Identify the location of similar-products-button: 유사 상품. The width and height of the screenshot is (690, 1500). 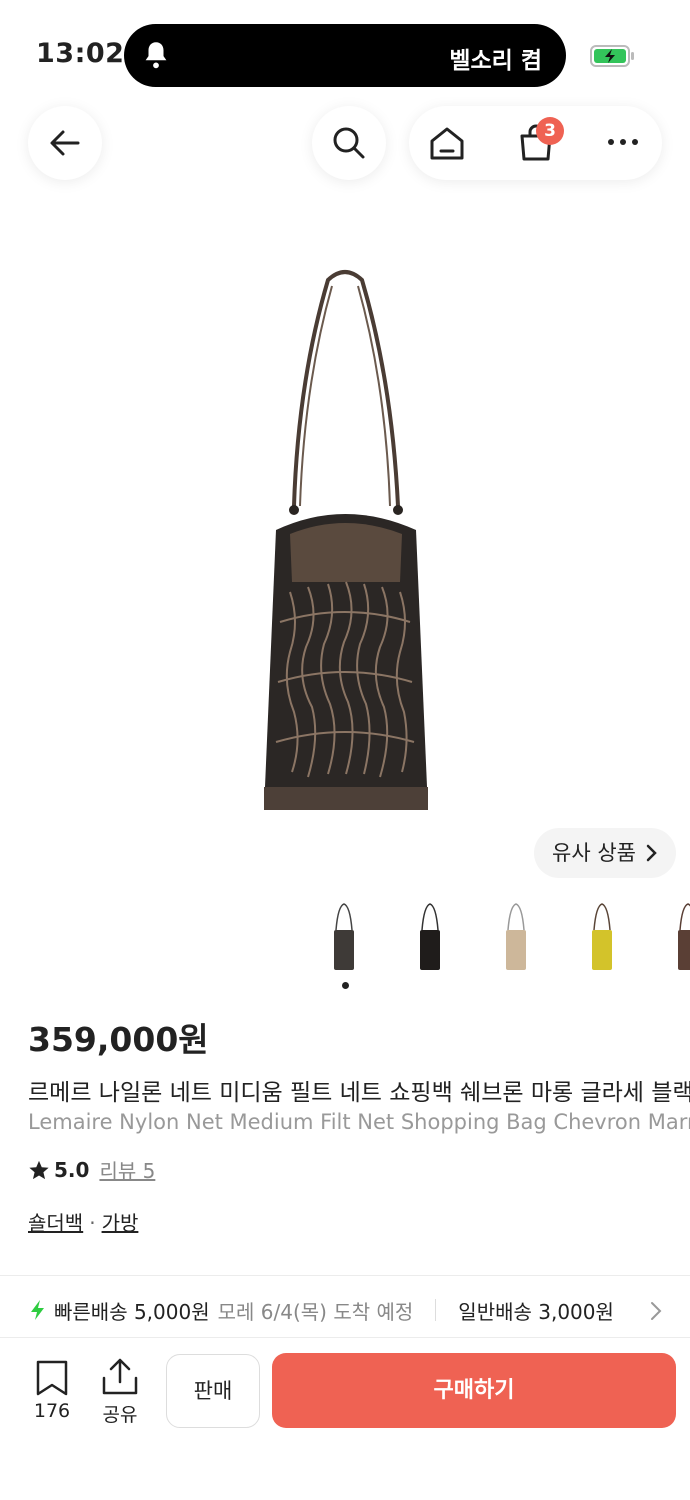
(605, 853).